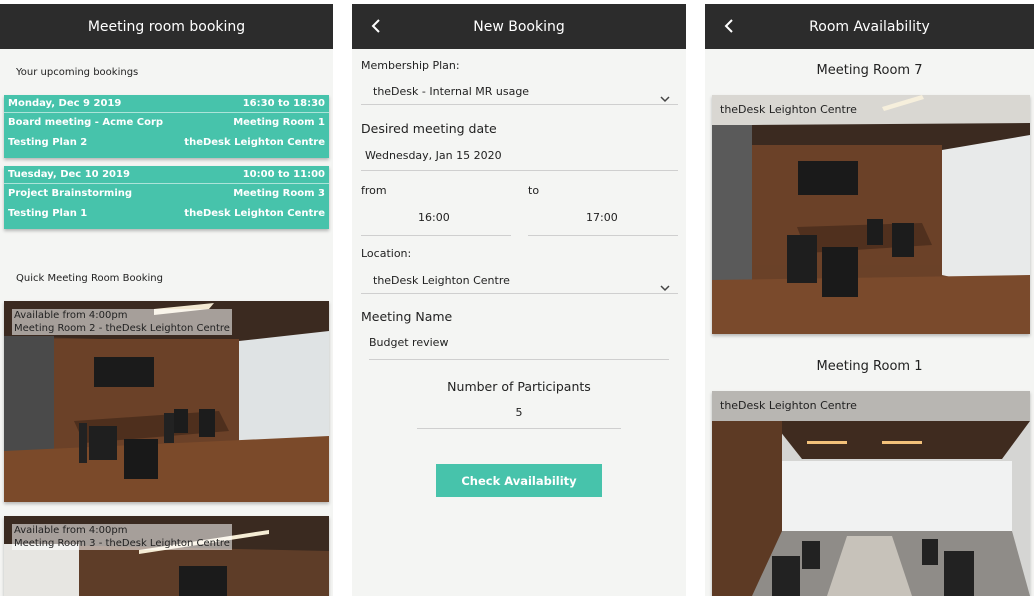 The image size is (1034, 596). I want to click on screen-title: Room Availability, so click(869, 26).